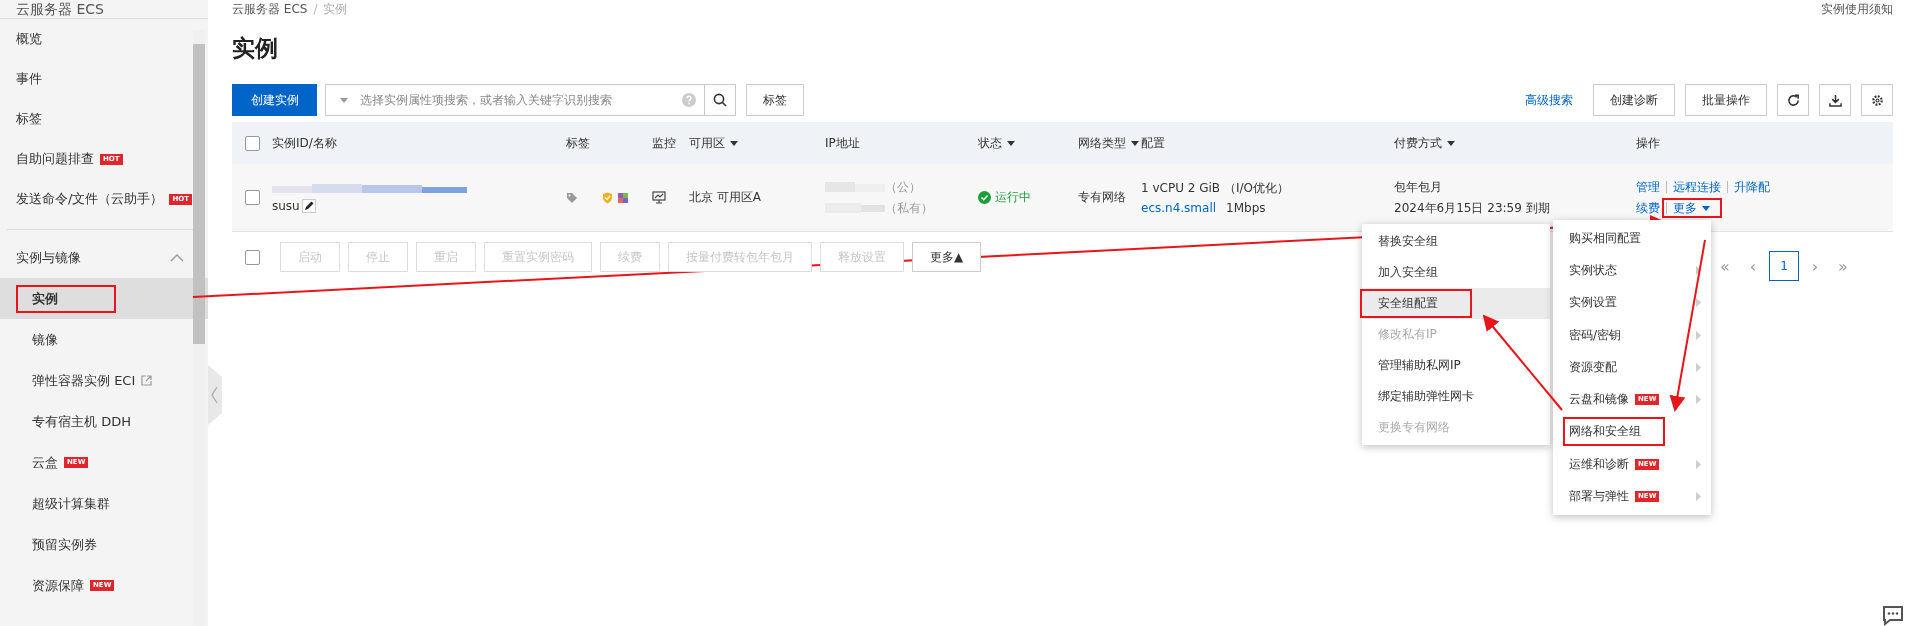 The height and width of the screenshot is (626, 1919). Describe the element at coordinates (1632, 270) in the screenshot. I see `menu-item: 实例状态` at that location.